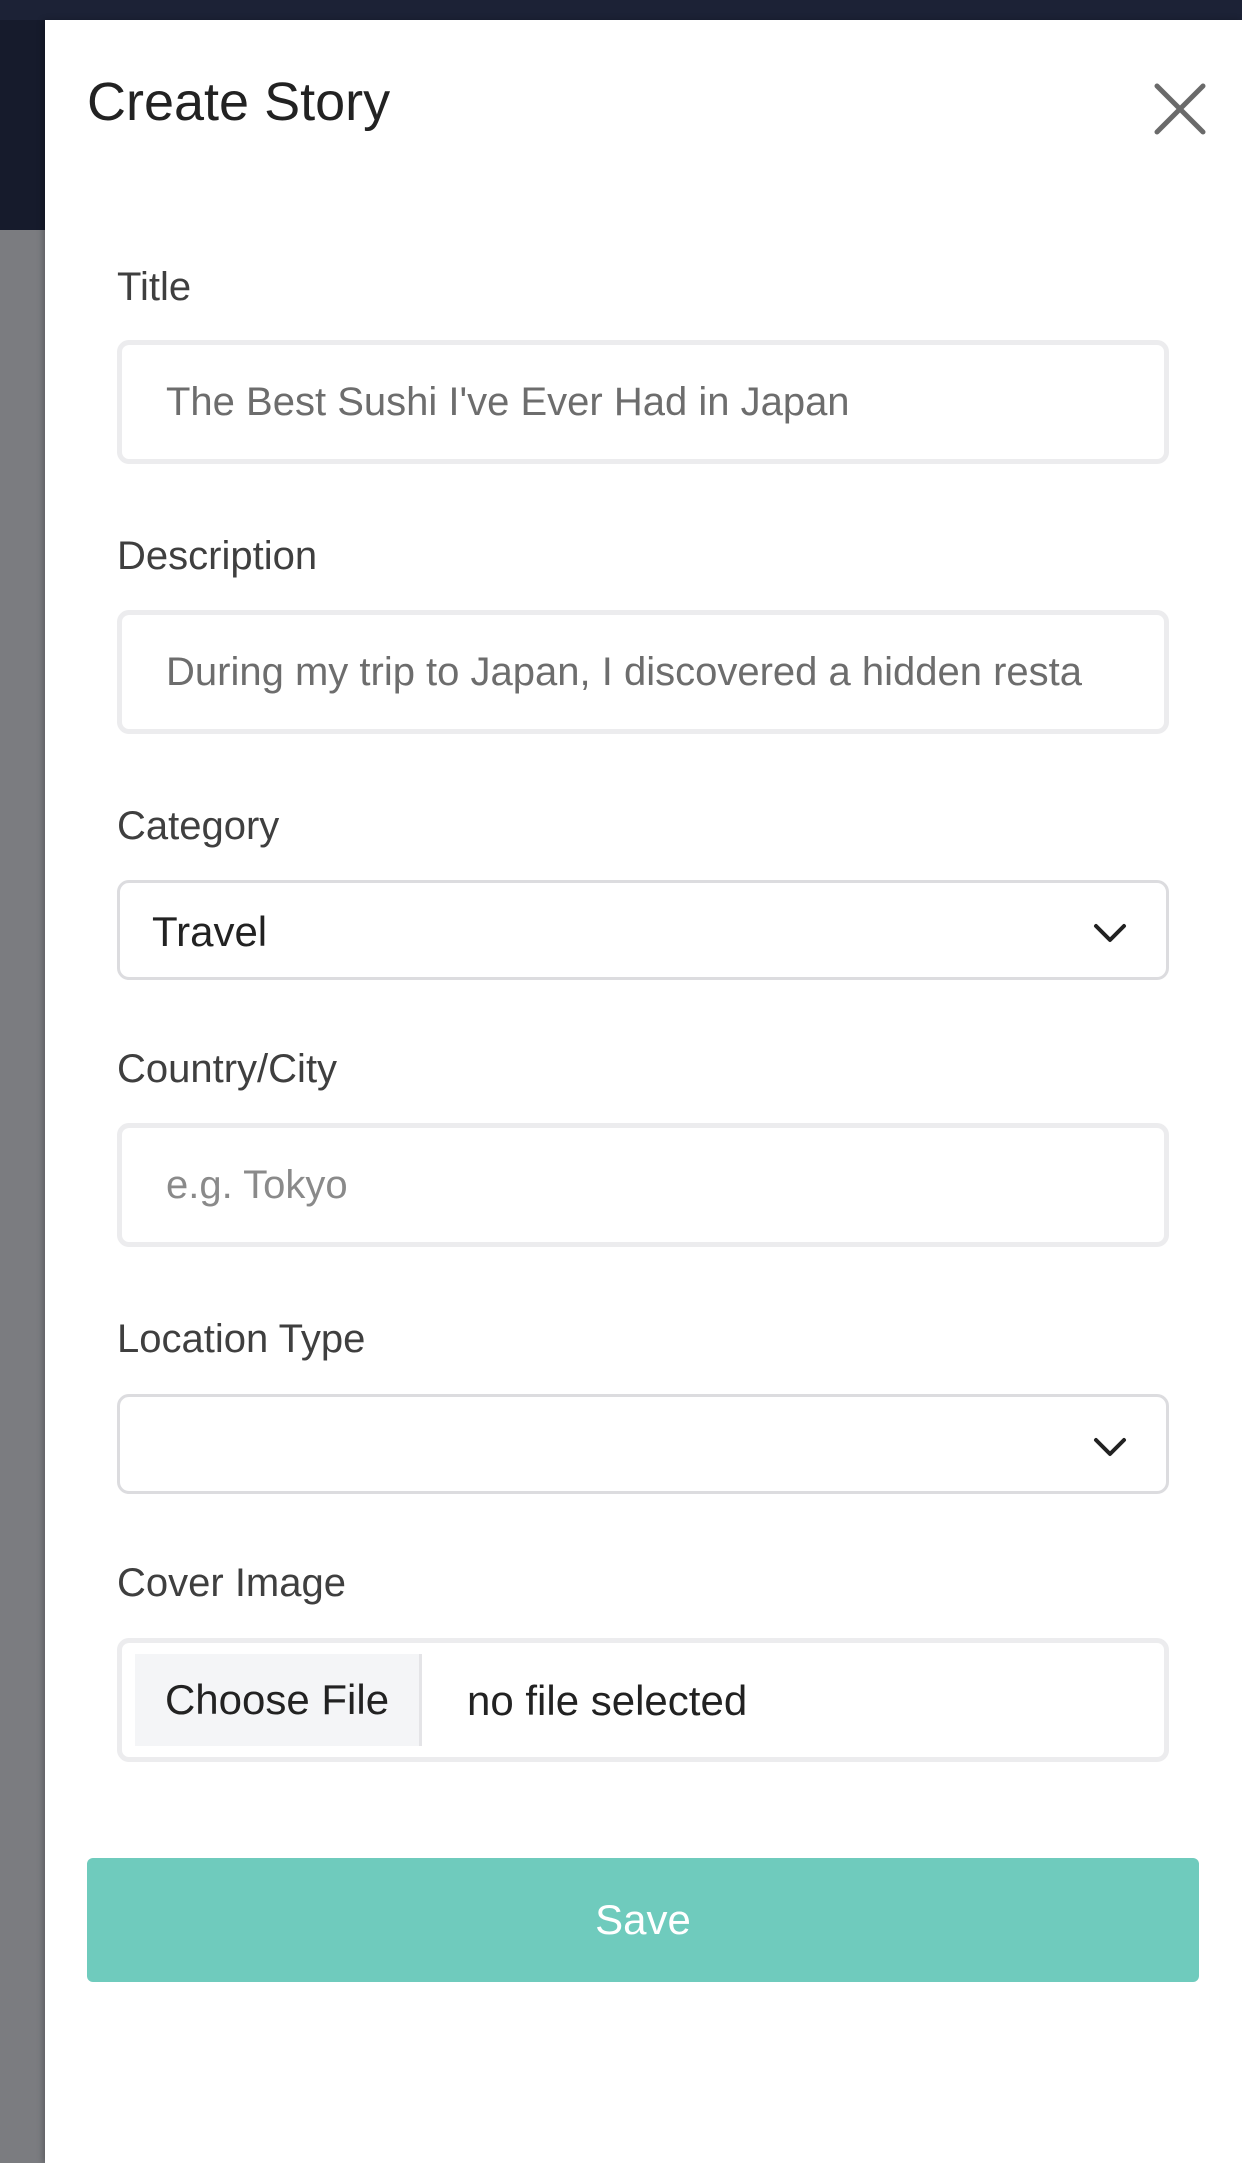  What do you see at coordinates (643, 402) in the screenshot?
I see `title-input` at bounding box center [643, 402].